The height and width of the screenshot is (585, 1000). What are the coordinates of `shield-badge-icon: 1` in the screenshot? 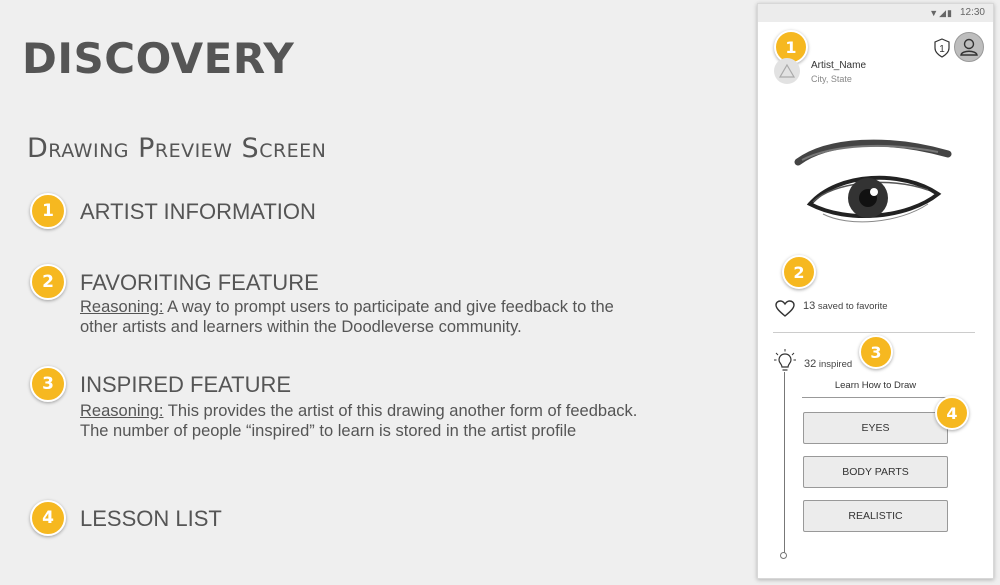 It's located at (942, 48).